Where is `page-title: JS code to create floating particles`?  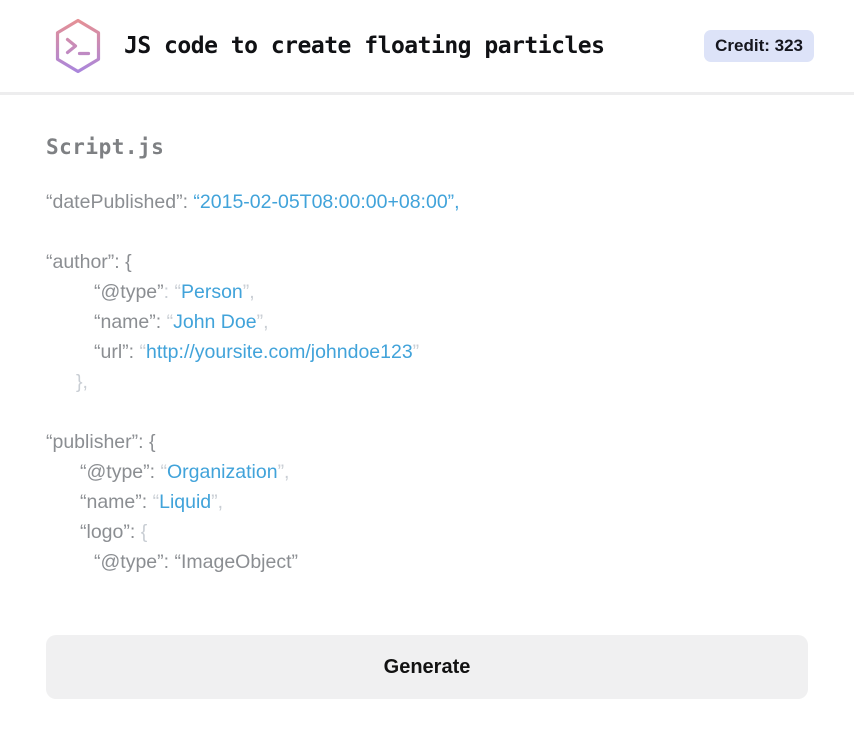
page-title: JS code to create floating particles is located at coordinates (364, 46).